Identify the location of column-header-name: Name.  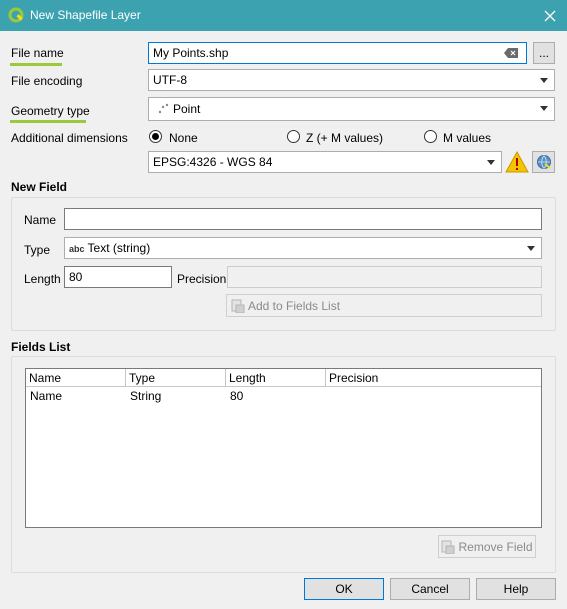
(76, 378).